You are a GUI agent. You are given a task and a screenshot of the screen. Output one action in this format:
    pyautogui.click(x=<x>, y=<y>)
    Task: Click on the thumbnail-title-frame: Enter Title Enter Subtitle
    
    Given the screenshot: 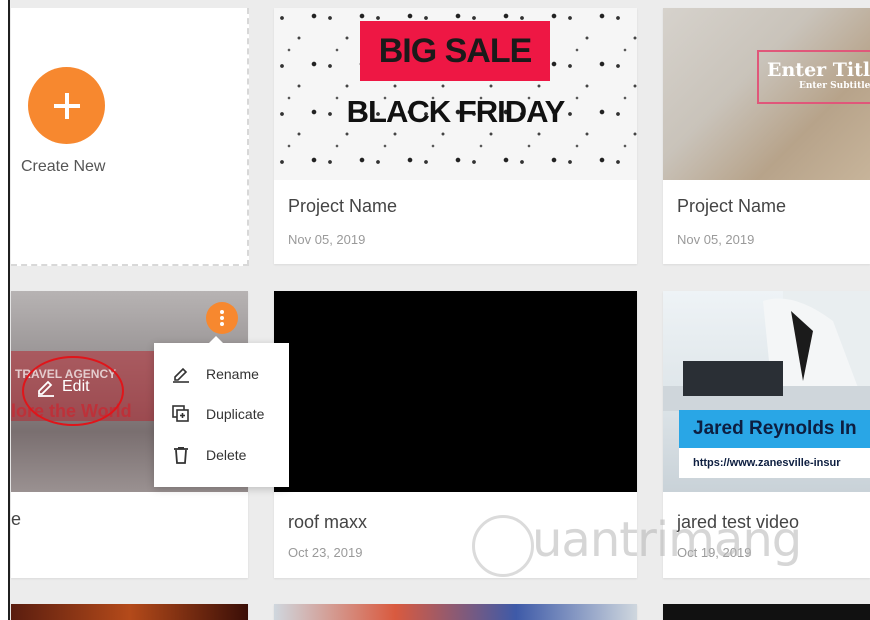 What is the action you would take?
    pyautogui.click(x=813, y=77)
    